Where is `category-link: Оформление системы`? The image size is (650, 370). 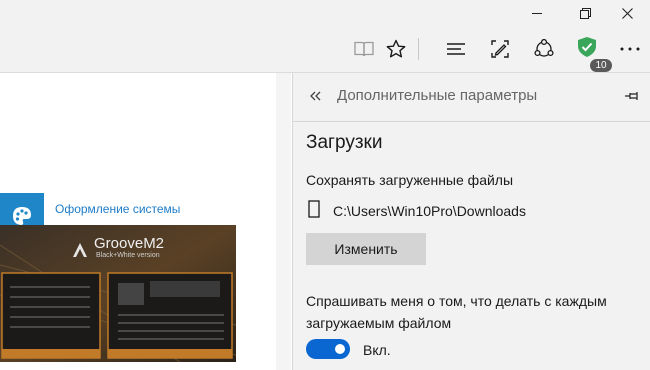 category-link: Оформление системы is located at coordinates (117, 209).